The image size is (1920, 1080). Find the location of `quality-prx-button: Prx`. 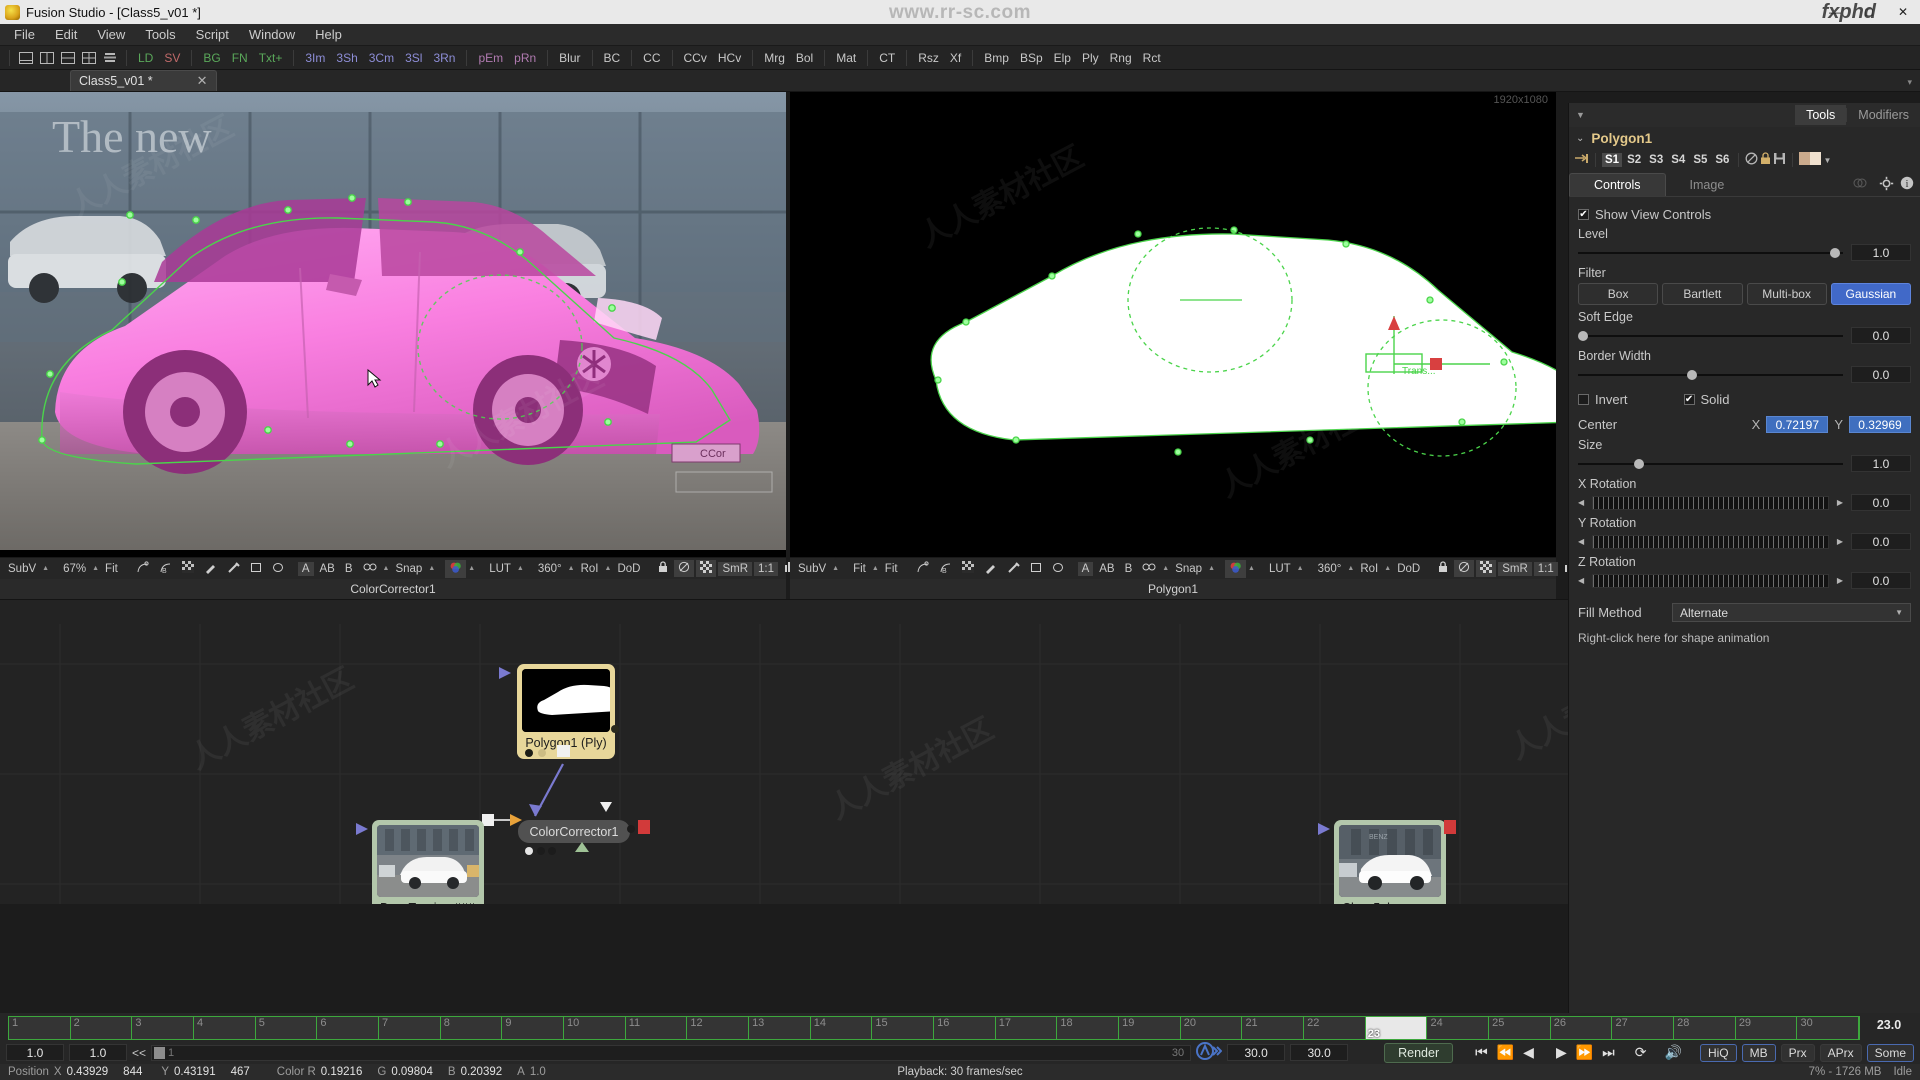

quality-prx-button: Prx is located at coordinates (1797, 1052).